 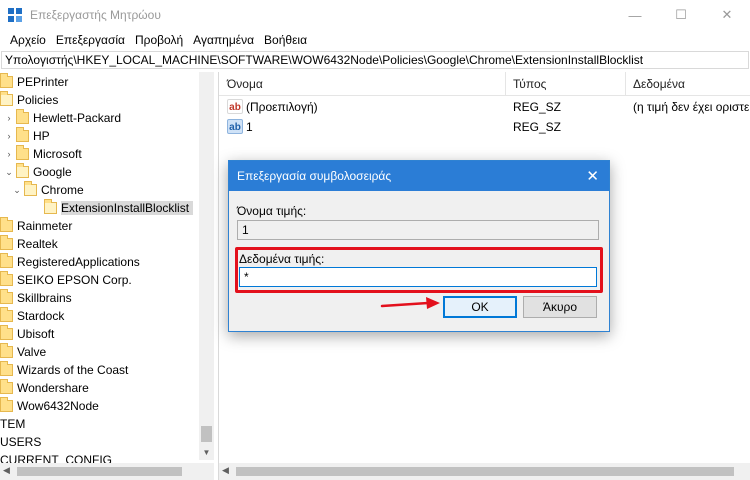 What do you see at coordinates (681, 15) in the screenshot?
I see `maximize-button: ☐` at bounding box center [681, 15].